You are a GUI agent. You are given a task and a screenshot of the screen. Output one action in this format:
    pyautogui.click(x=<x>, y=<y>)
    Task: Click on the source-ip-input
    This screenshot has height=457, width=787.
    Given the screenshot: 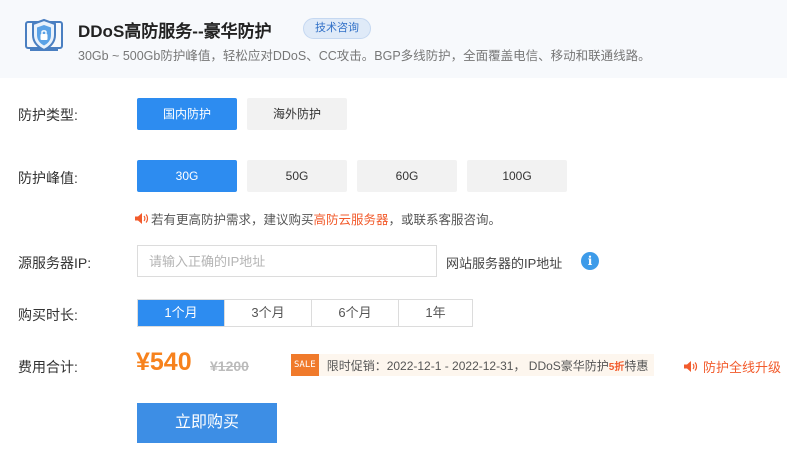 What is the action you would take?
    pyautogui.click(x=287, y=261)
    